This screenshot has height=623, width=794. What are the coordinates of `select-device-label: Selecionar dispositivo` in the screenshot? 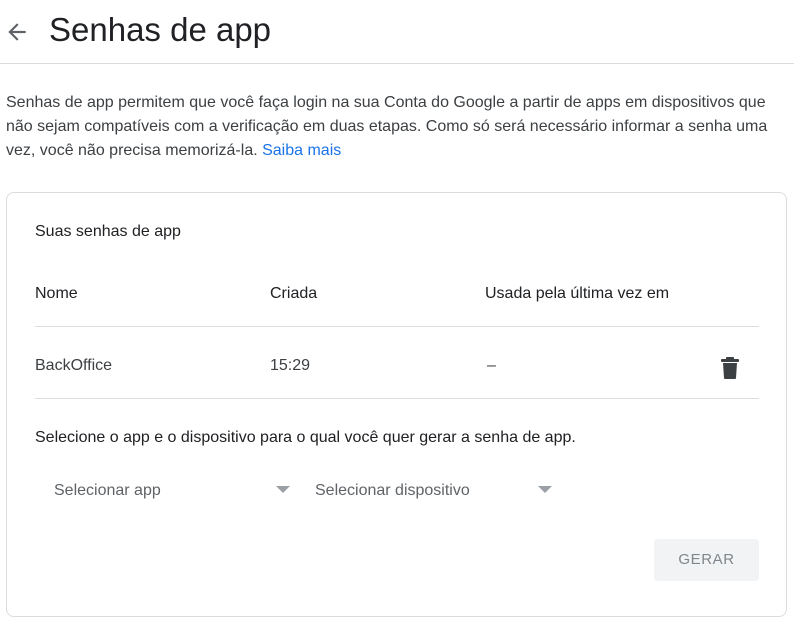 It's located at (392, 490).